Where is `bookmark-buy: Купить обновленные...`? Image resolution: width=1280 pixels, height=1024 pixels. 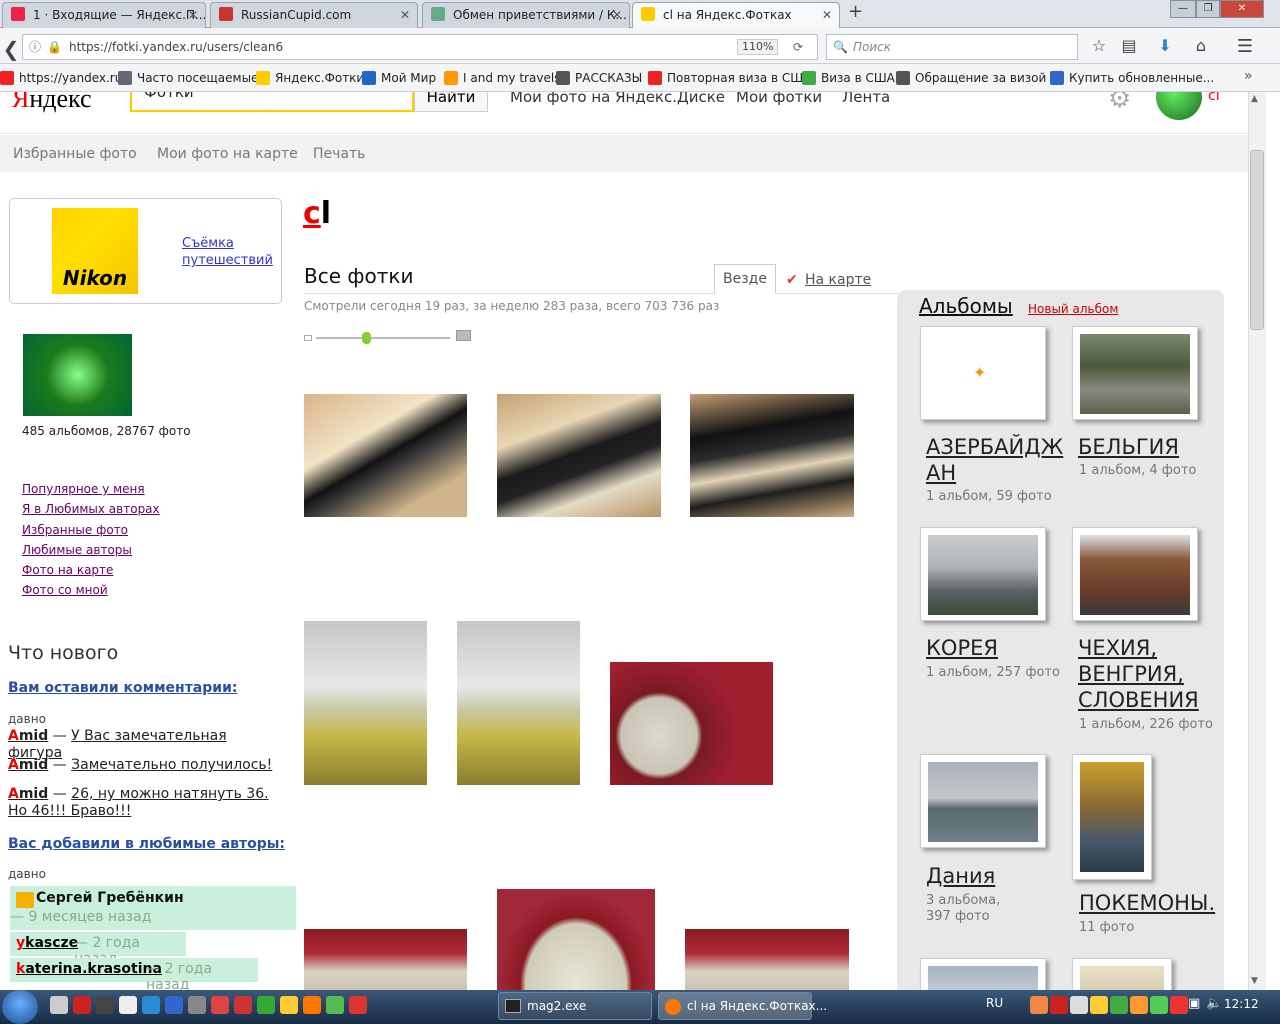 bookmark-buy: Купить обновленные... is located at coordinates (1132, 78).